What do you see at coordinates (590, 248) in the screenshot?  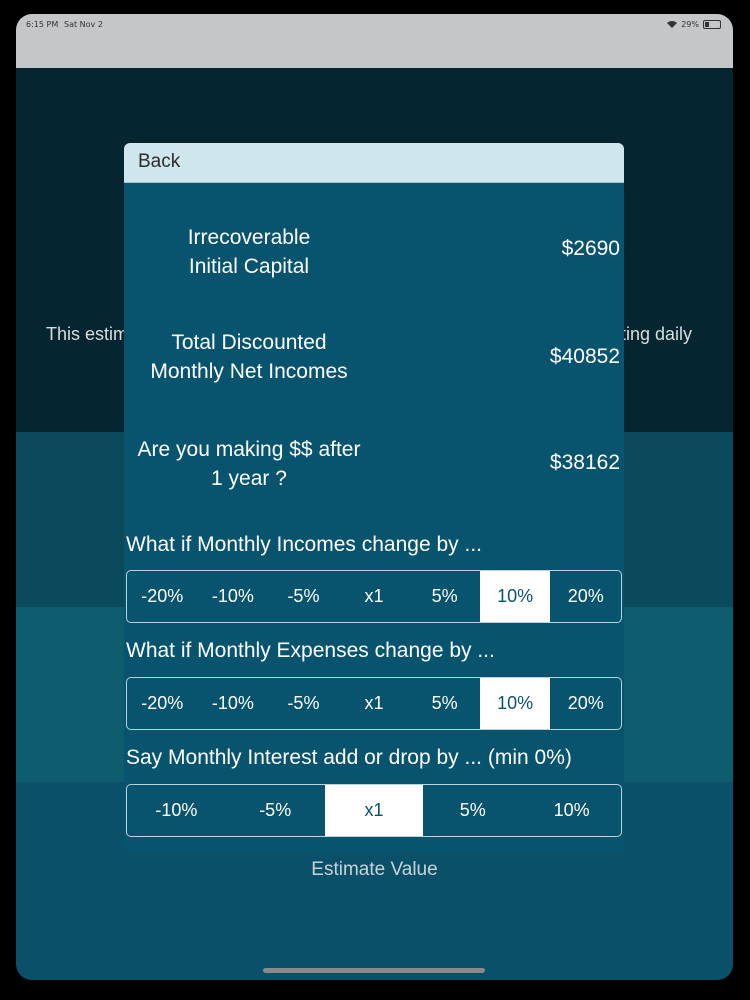 I see `metric-value-capital: $2690` at bounding box center [590, 248].